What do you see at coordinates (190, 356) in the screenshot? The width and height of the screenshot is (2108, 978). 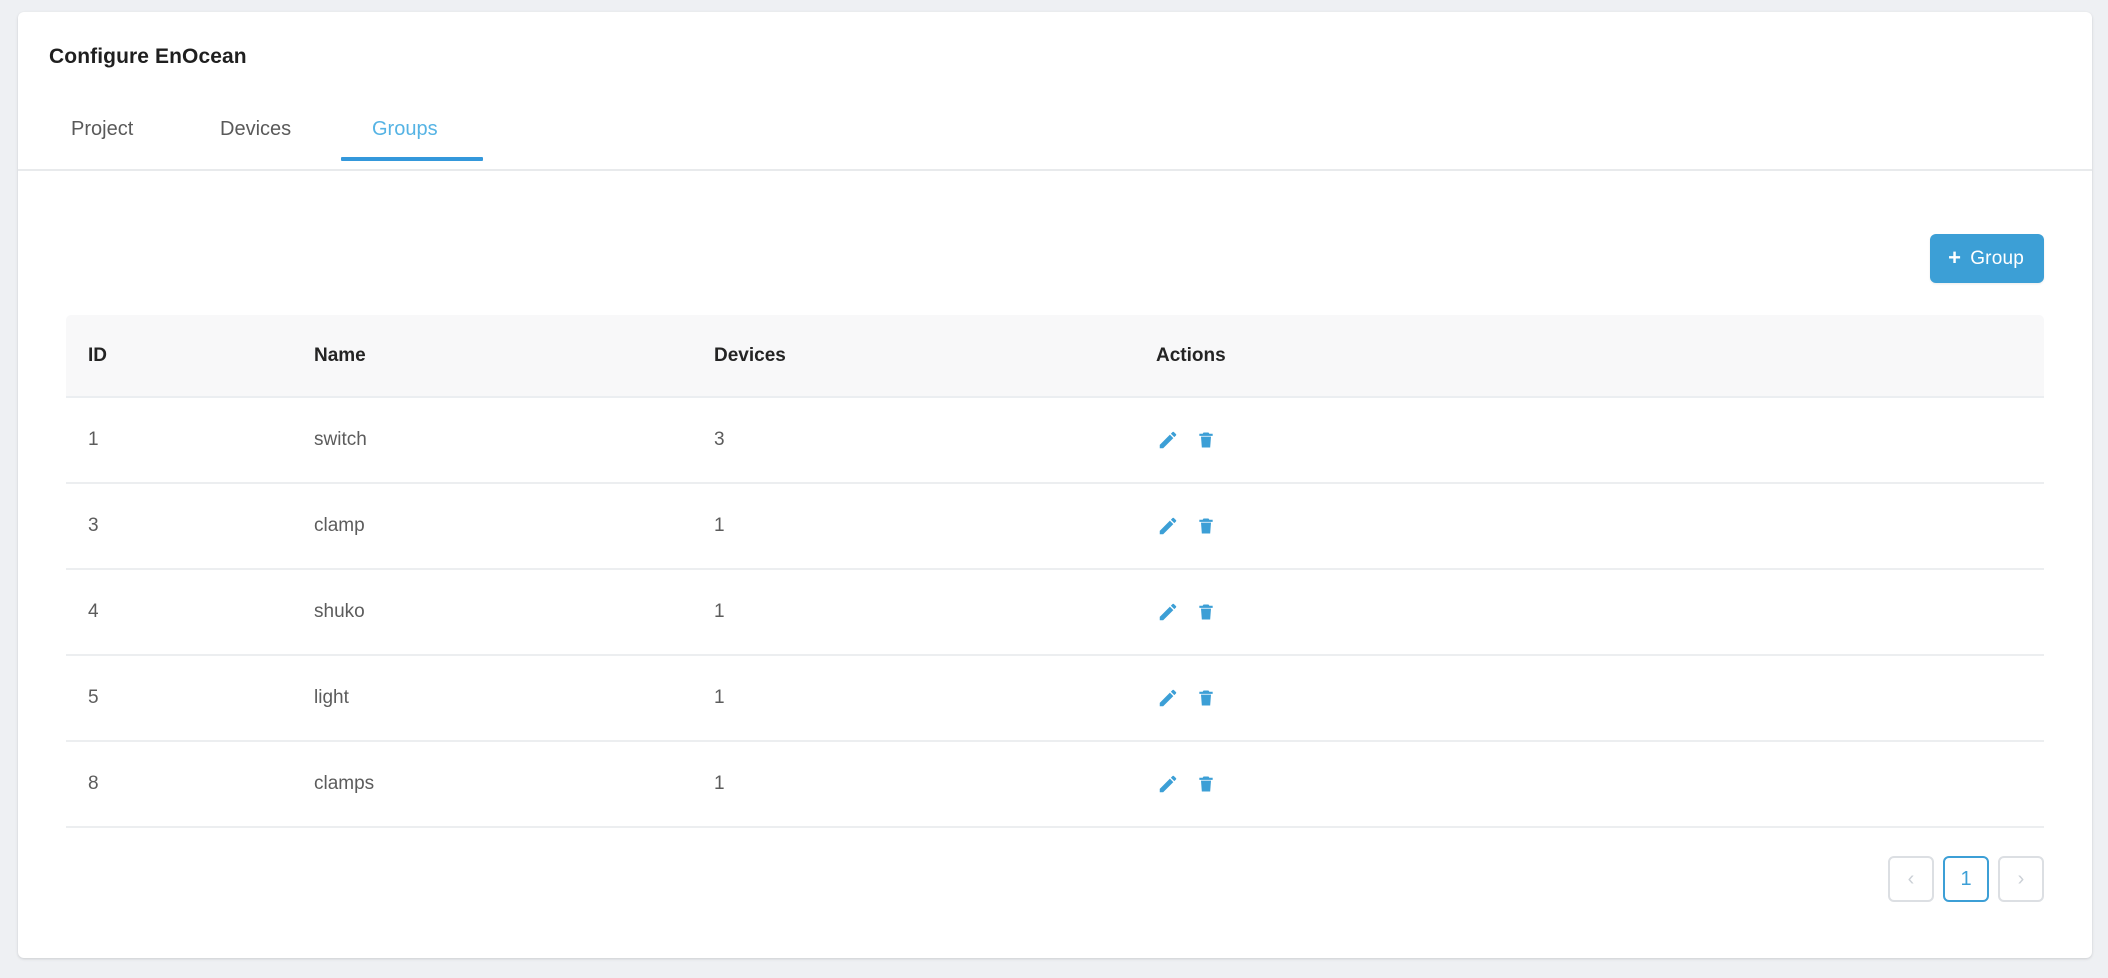 I see `column-header-id: ID` at bounding box center [190, 356].